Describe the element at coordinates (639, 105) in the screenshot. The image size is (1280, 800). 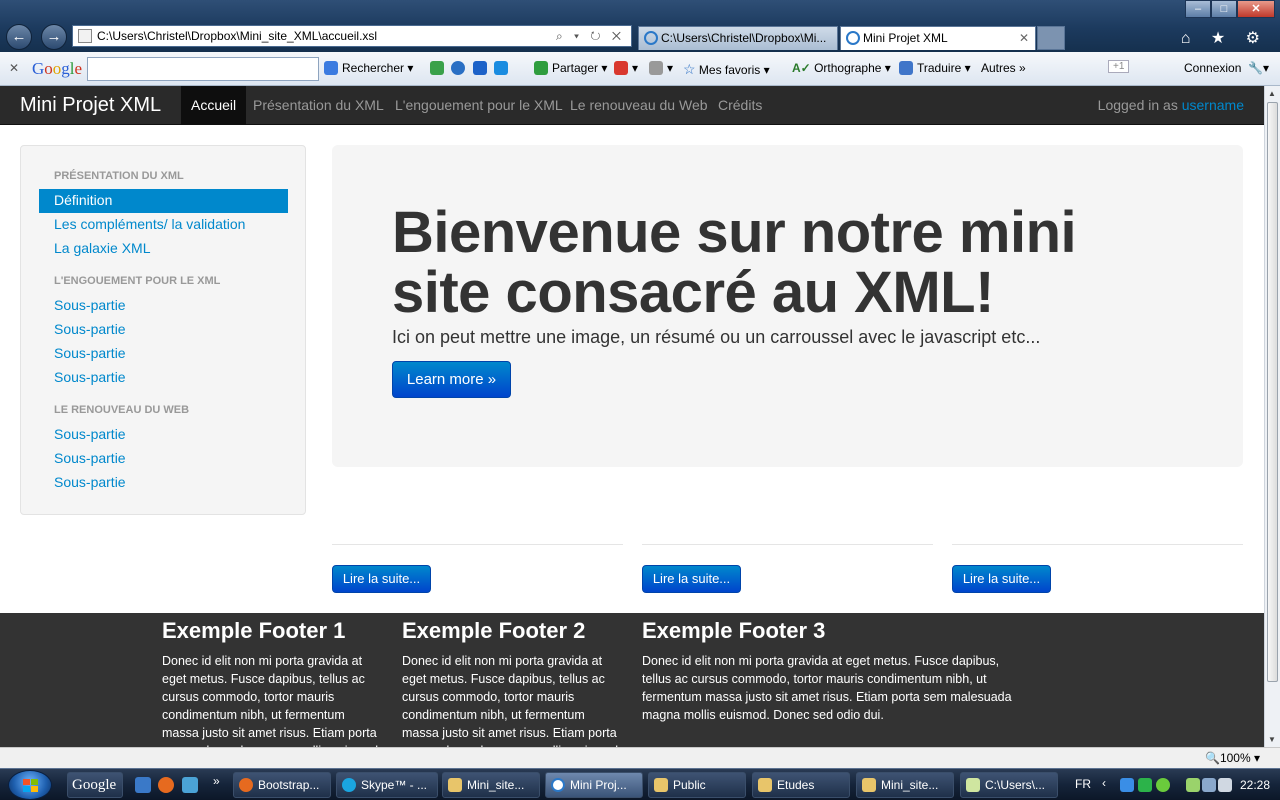
I see `nav-renouveau: Le renouveau du Web` at that location.